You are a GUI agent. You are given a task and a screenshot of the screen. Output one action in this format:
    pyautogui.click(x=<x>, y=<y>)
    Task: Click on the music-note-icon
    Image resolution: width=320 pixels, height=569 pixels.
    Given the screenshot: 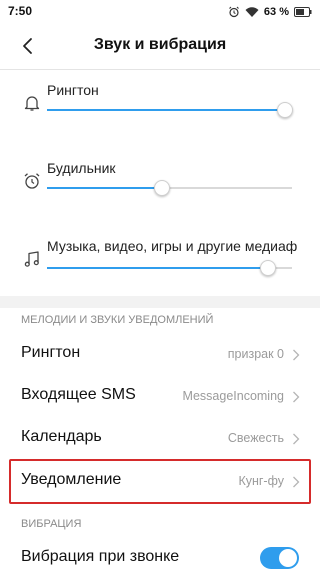 What is the action you would take?
    pyautogui.click(x=31, y=259)
    